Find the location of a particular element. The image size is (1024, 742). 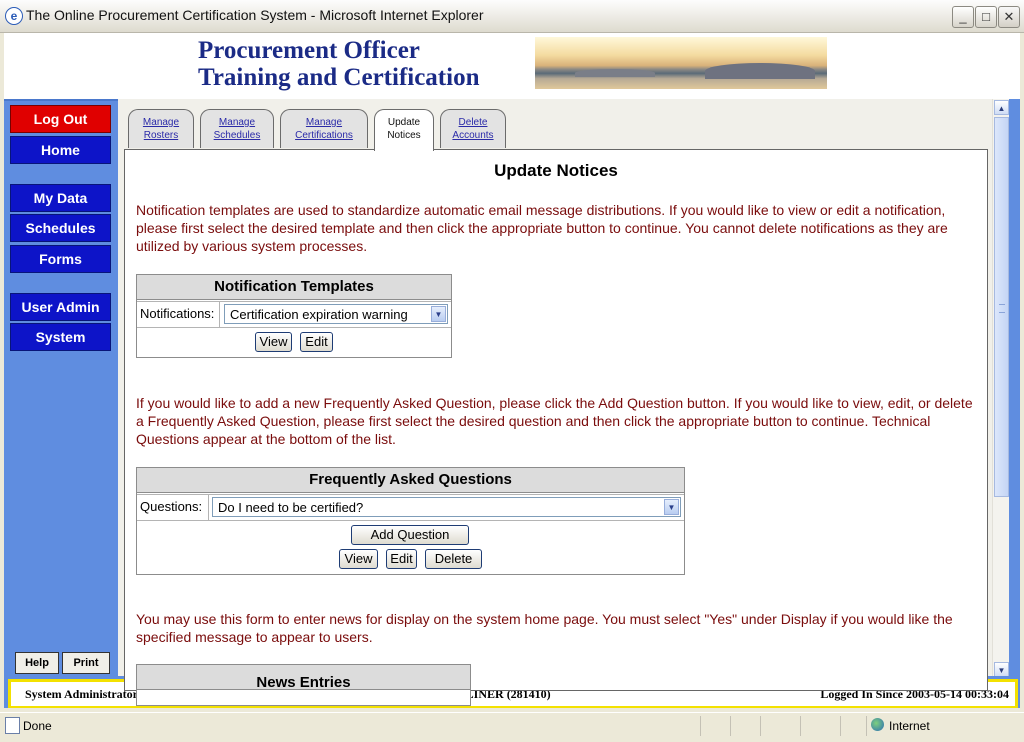

system-button: System is located at coordinates (60, 337).